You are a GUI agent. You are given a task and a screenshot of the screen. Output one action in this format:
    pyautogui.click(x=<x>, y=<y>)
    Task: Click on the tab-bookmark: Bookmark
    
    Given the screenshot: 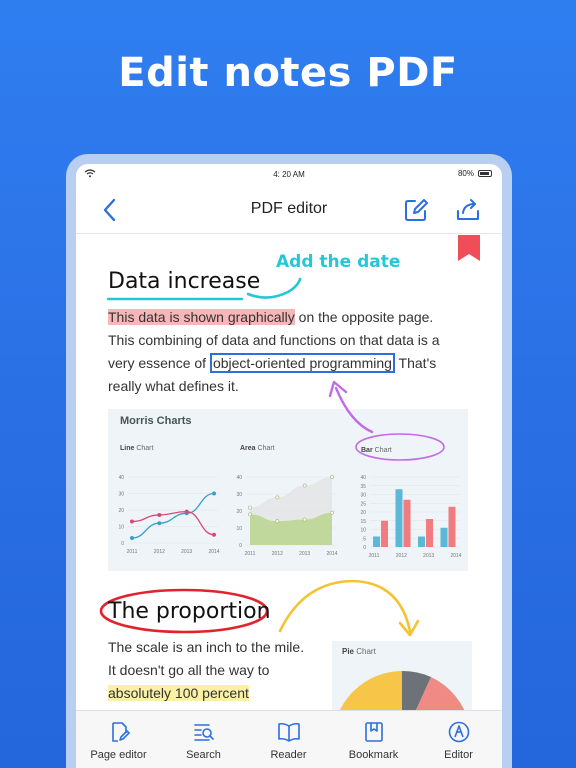 What is the action you would take?
    pyautogui.click(x=373, y=739)
    